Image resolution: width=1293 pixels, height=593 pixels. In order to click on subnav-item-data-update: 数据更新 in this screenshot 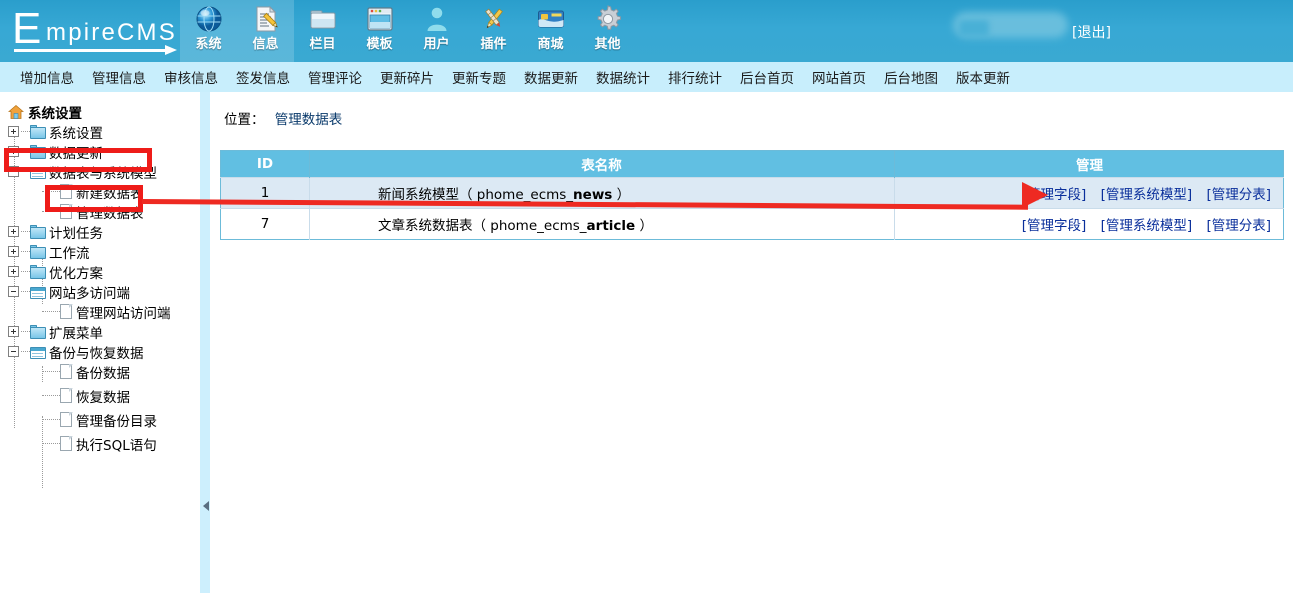, I will do `click(551, 77)`.